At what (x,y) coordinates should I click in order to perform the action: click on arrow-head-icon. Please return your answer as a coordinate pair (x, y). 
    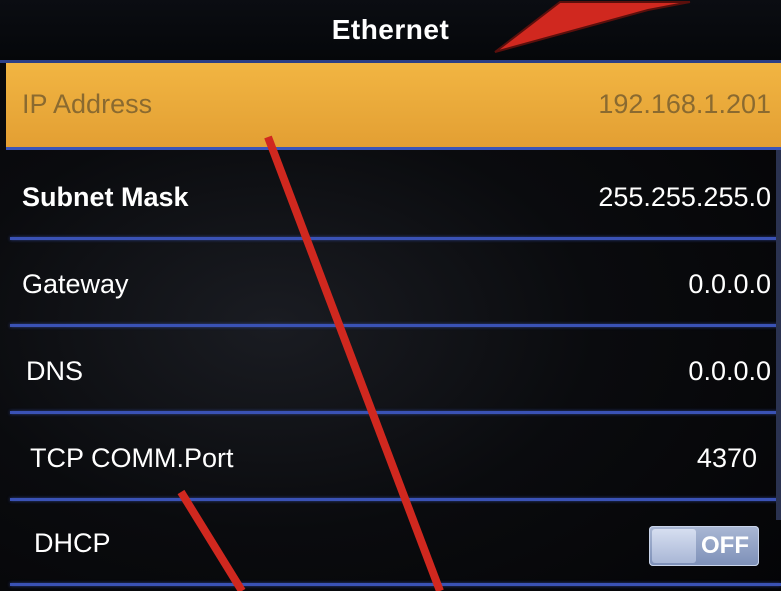
    Looking at the image, I should click on (592, 27).